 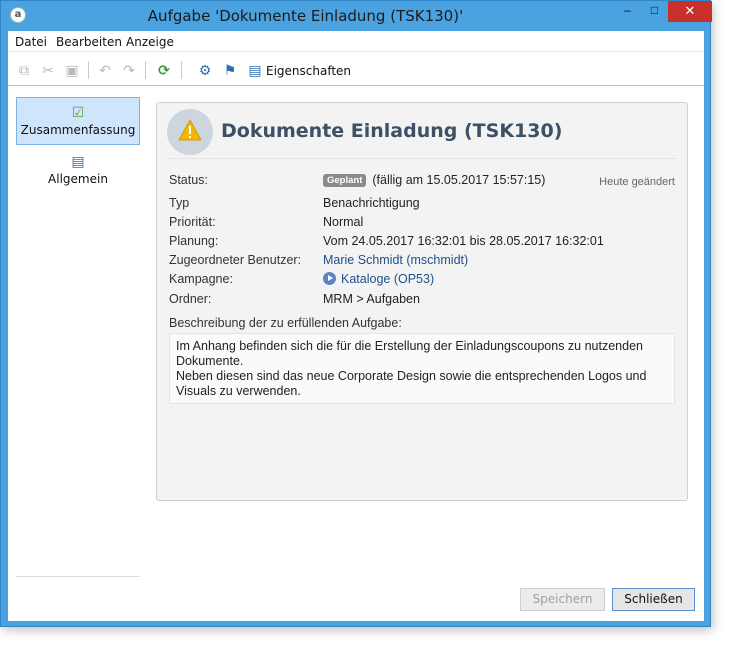 I want to click on properties-button: Eigenschaften, so click(x=308, y=71).